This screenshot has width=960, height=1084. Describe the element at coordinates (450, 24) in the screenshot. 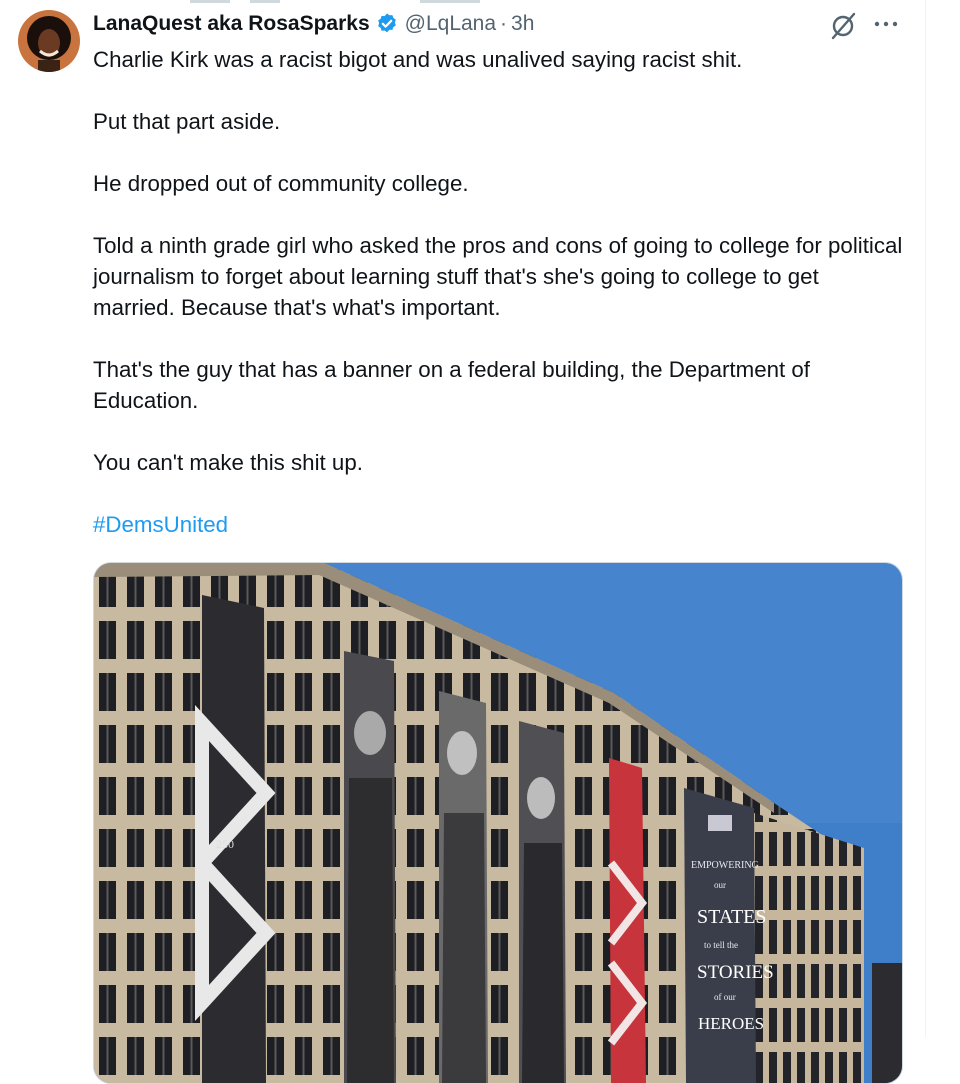

I see `user-handle: @LqLana` at that location.